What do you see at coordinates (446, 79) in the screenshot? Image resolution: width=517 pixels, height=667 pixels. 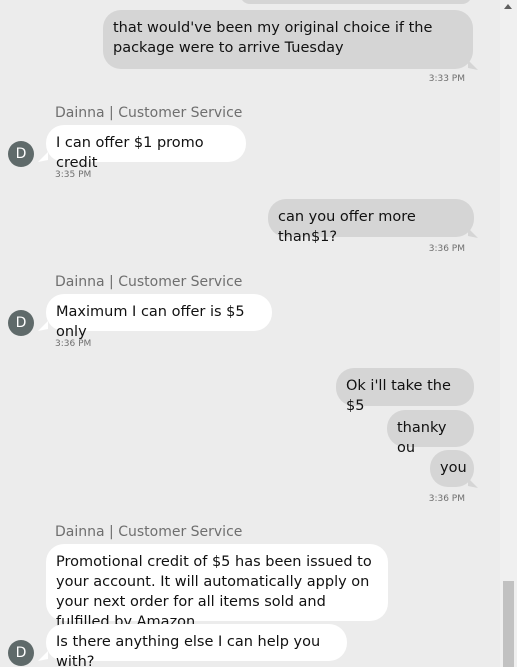 I see `message-timestamp: 3:33 PM` at bounding box center [446, 79].